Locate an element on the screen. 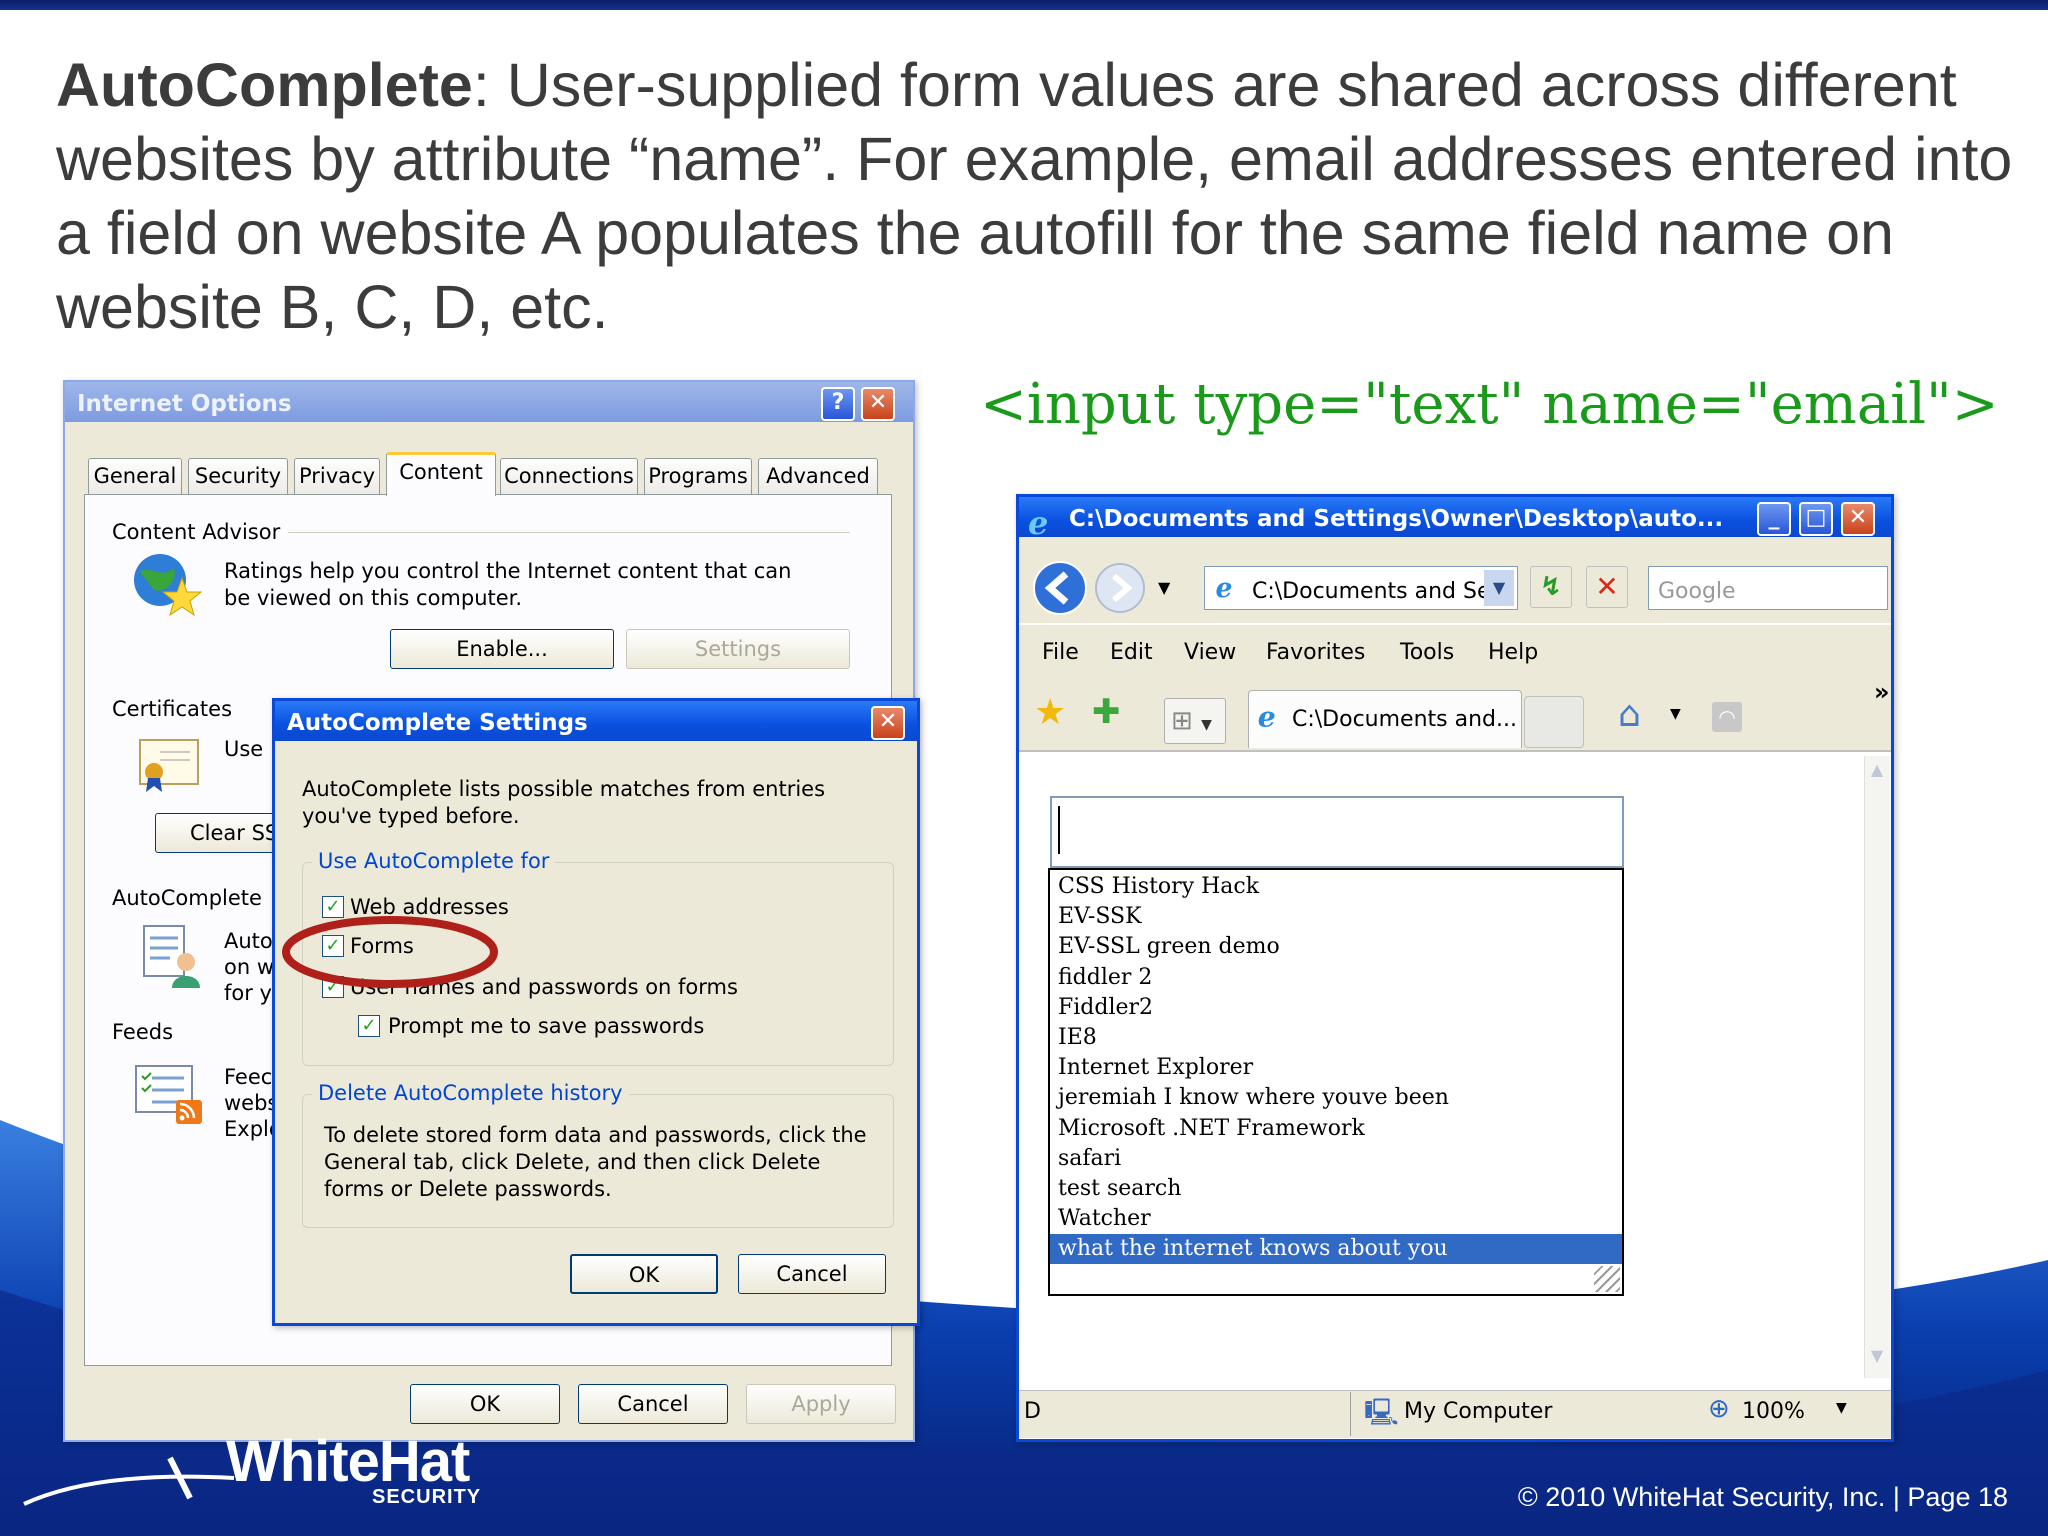 The width and height of the screenshot is (2048, 1536). autocomplete-settings-title: AutoComplete Settings is located at coordinates (437, 723).